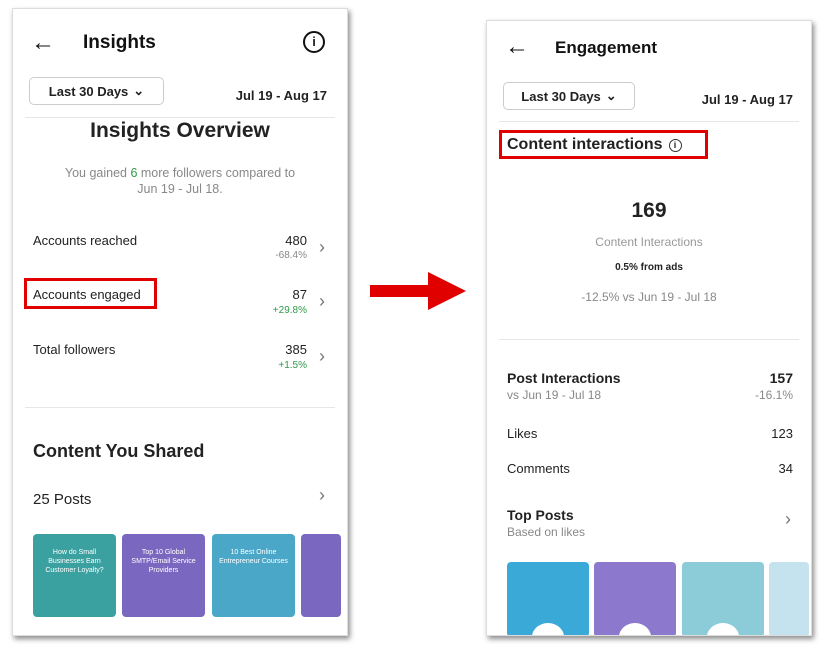 Image resolution: width=826 pixels, height=651 pixels. Describe the element at coordinates (180, 130) in the screenshot. I see `overview-title: Insights Overview` at that location.